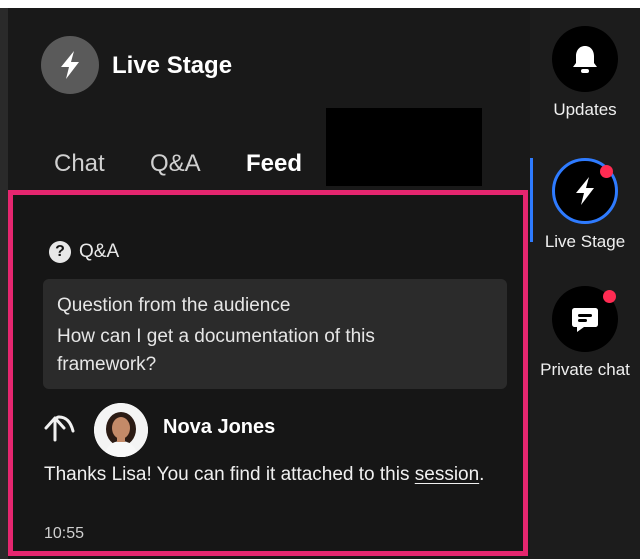  What do you see at coordinates (4, 283) in the screenshot?
I see `left-edge` at bounding box center [4, 283].